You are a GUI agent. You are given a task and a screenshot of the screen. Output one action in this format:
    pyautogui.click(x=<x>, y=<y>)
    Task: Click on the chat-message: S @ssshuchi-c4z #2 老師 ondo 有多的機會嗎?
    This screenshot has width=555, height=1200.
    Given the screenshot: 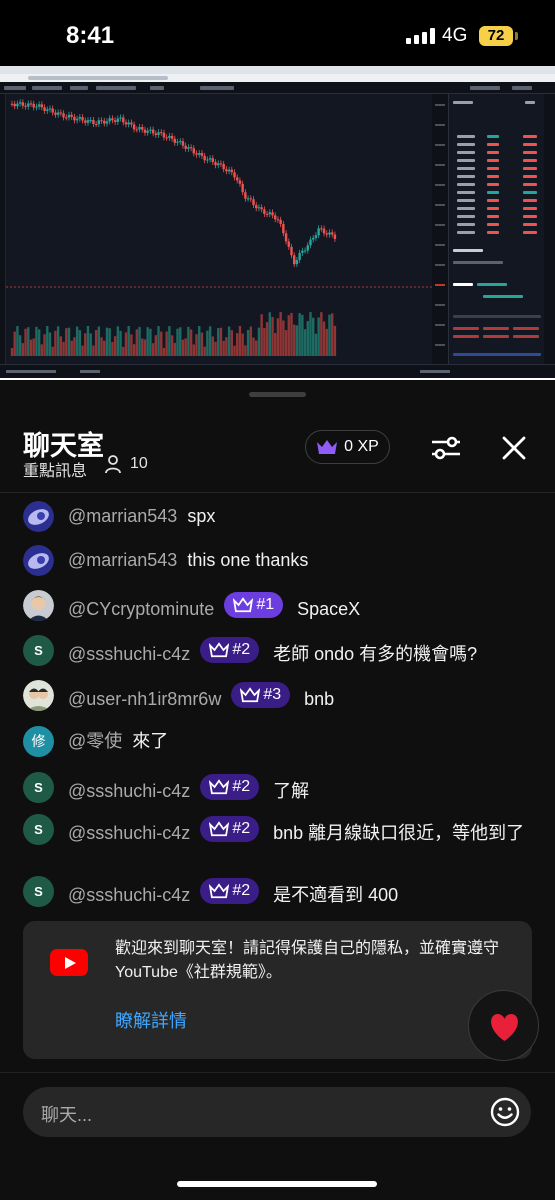 What is the action you would take?
    pyautogui.click(x=278, y=650)
    